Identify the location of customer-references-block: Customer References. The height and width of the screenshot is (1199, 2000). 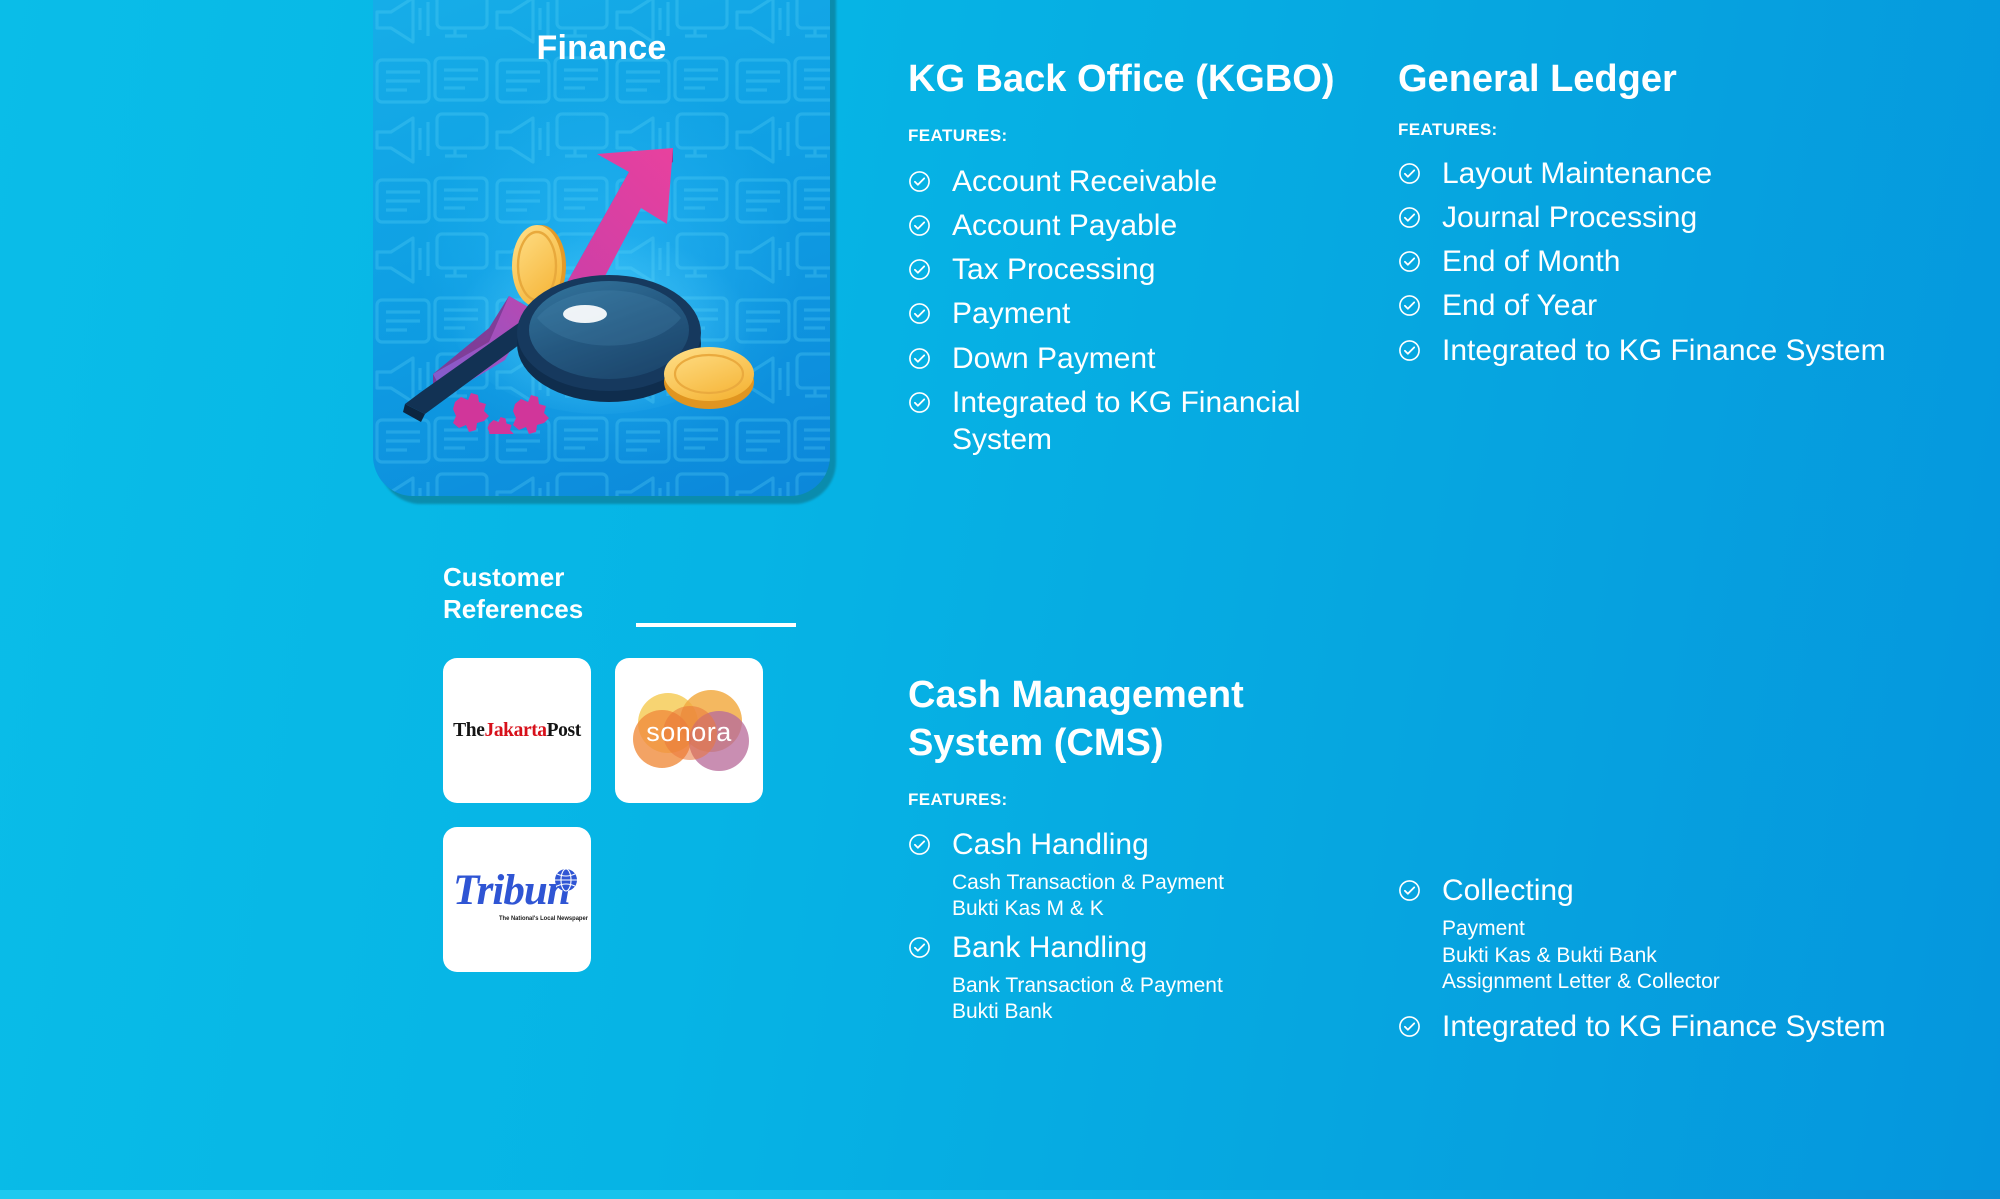
(619, 594).